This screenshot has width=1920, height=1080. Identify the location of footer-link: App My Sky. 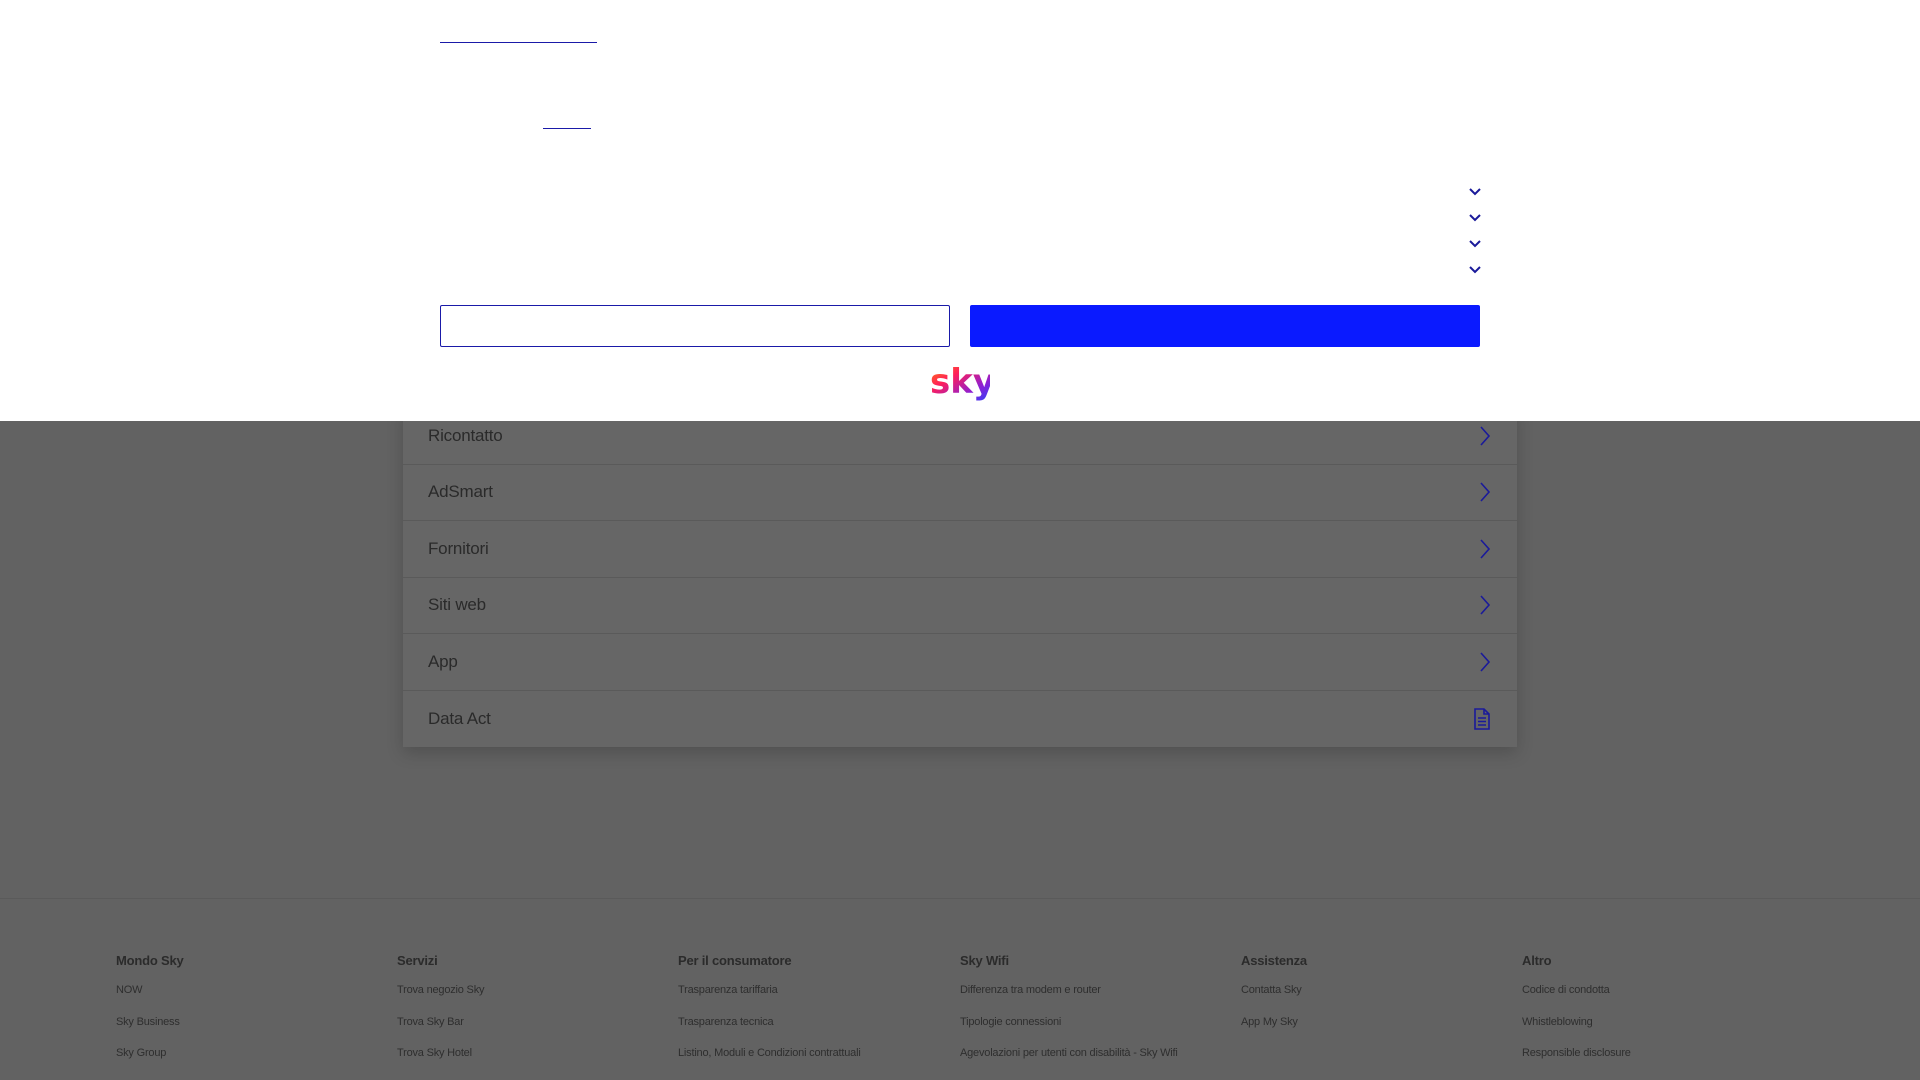
(1274, 1032).